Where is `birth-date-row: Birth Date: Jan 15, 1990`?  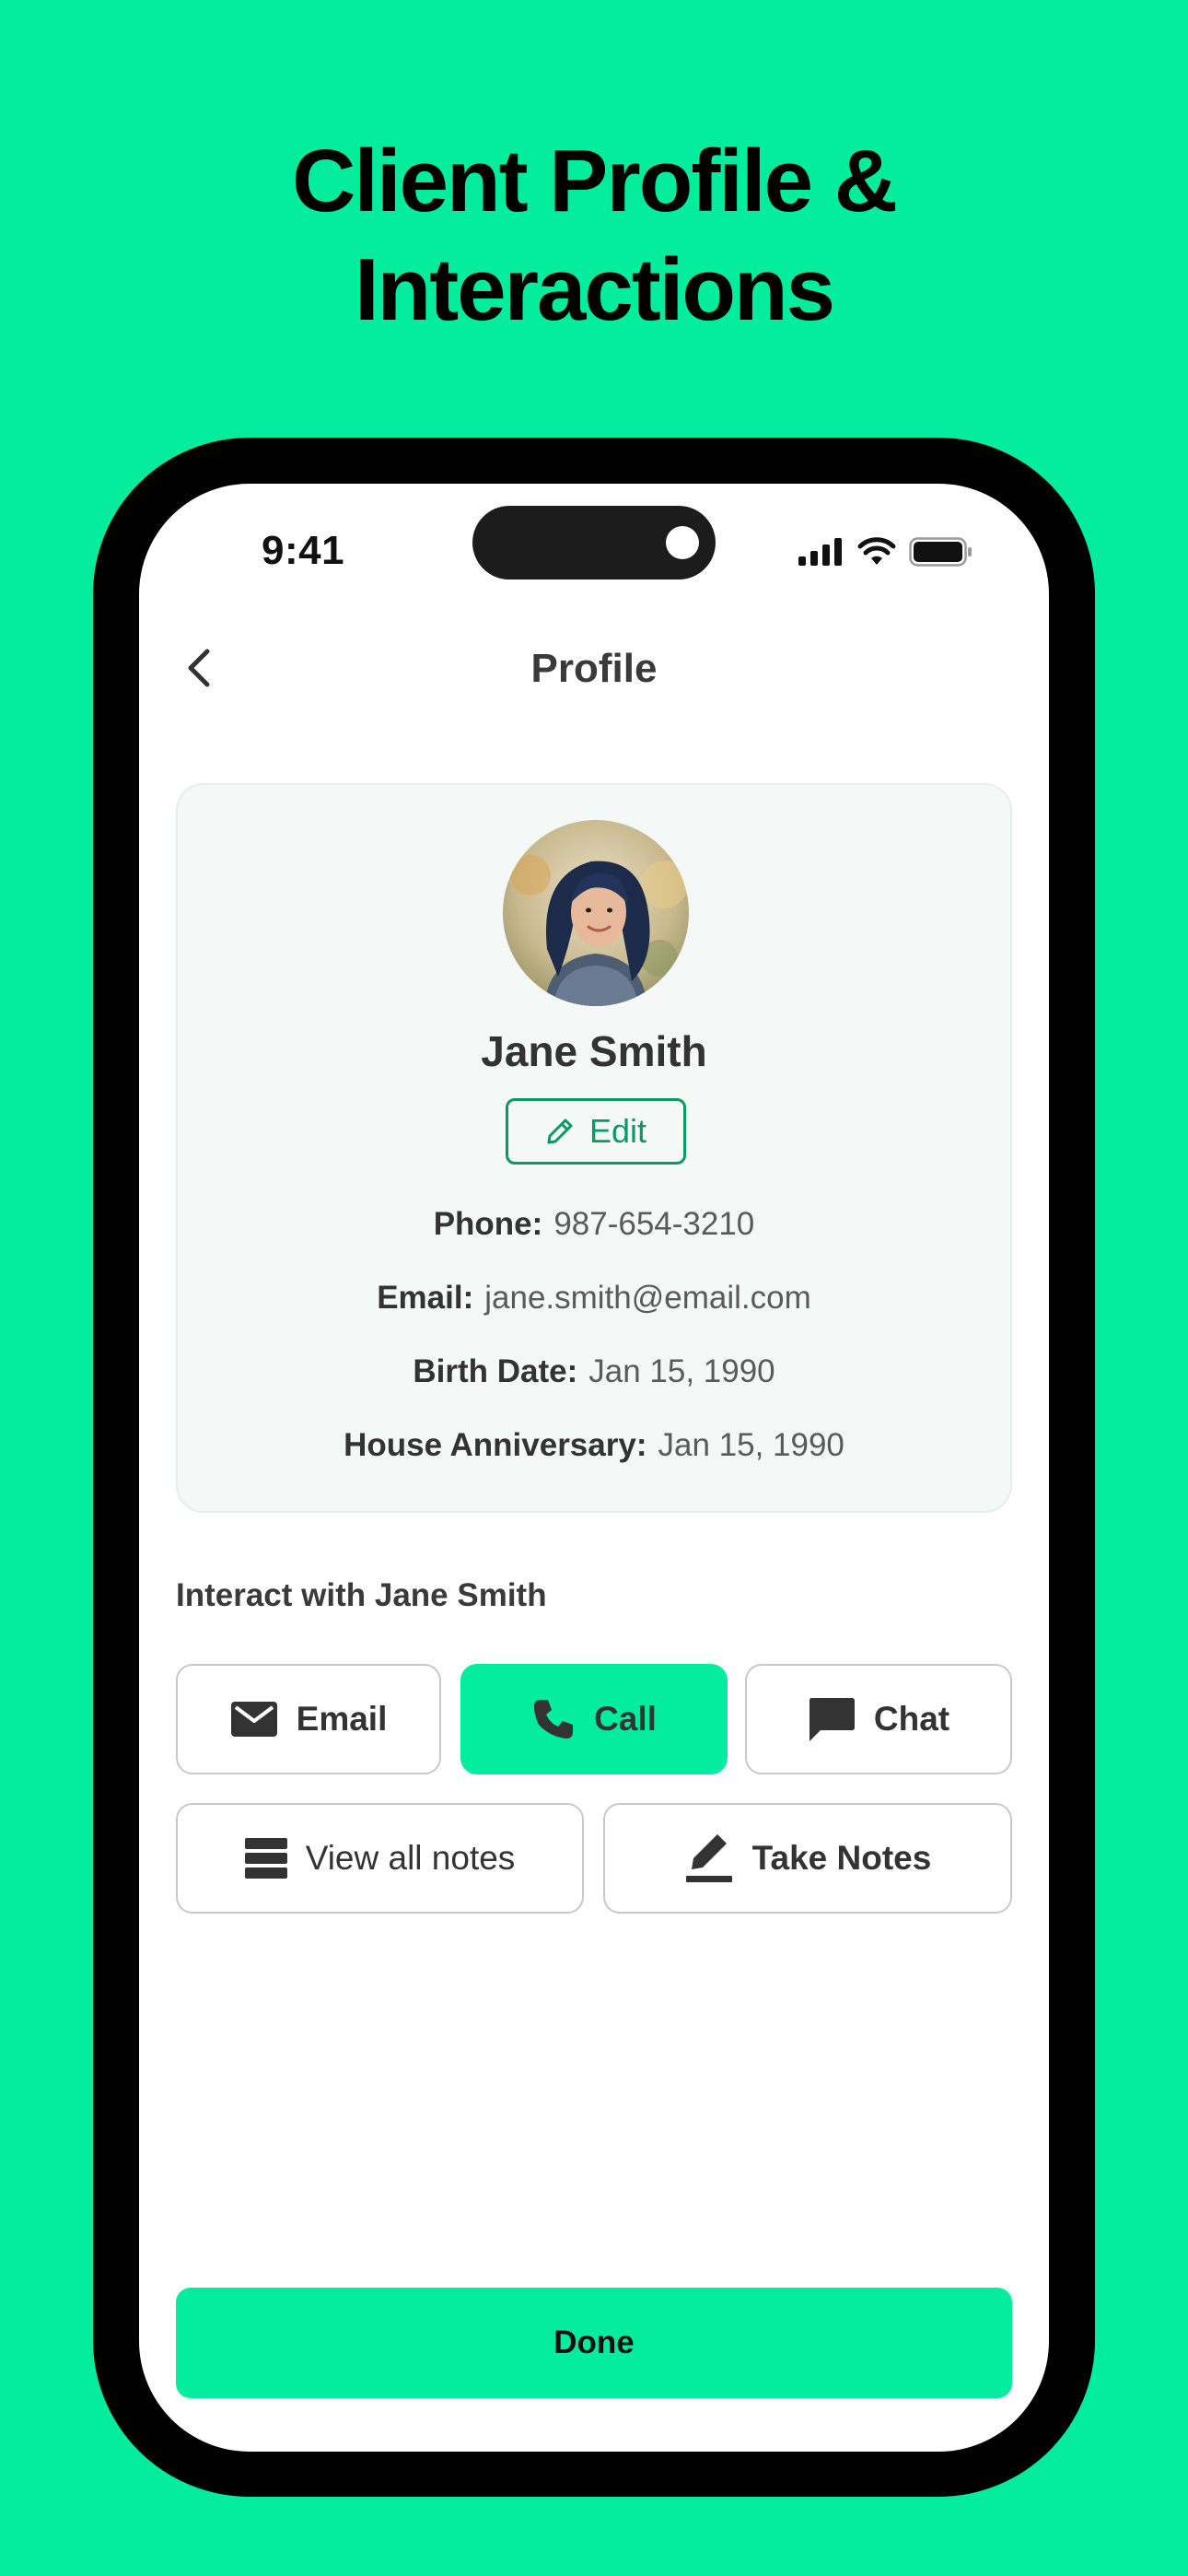 birth-date-row: Birth Date: Jan 15, 1990 is located at coordinates (594, 1371).